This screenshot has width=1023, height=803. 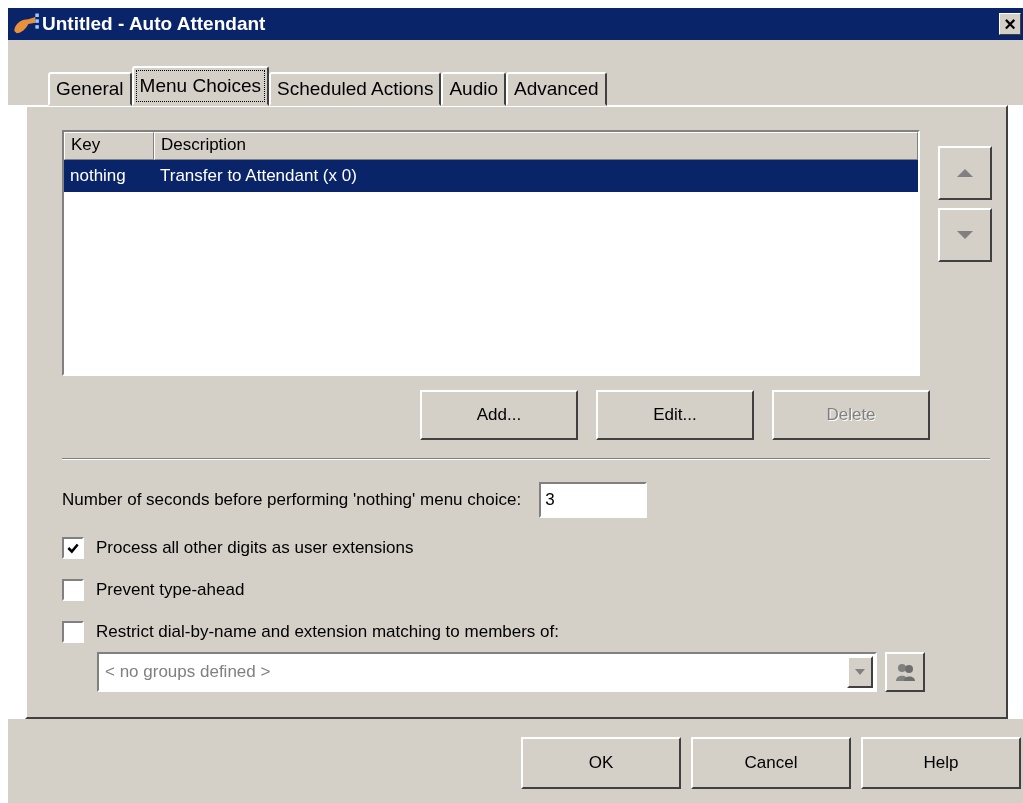 What do you see at coordinates (292, 500) in the screenshot?
I see `seconds-label: Number of seconds before performing 'nothing' menu choice:` at bounding box center [292, 500].